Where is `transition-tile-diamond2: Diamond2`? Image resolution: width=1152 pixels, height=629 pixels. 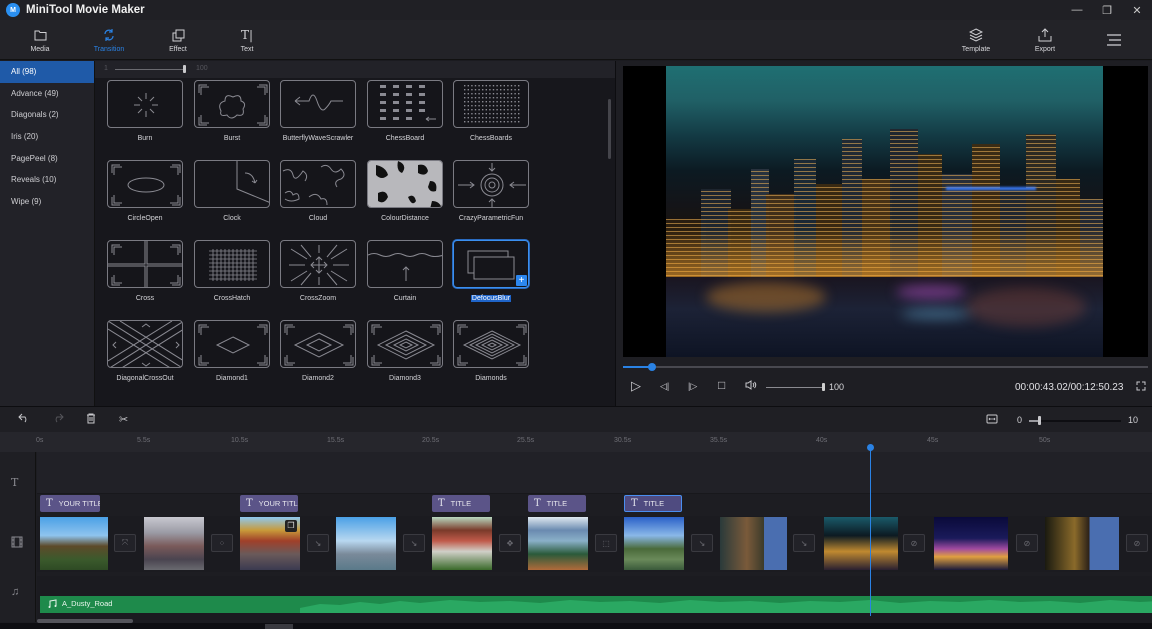
transition-tile-diamond2: Diamond2 is located at coordinates (312, 351).